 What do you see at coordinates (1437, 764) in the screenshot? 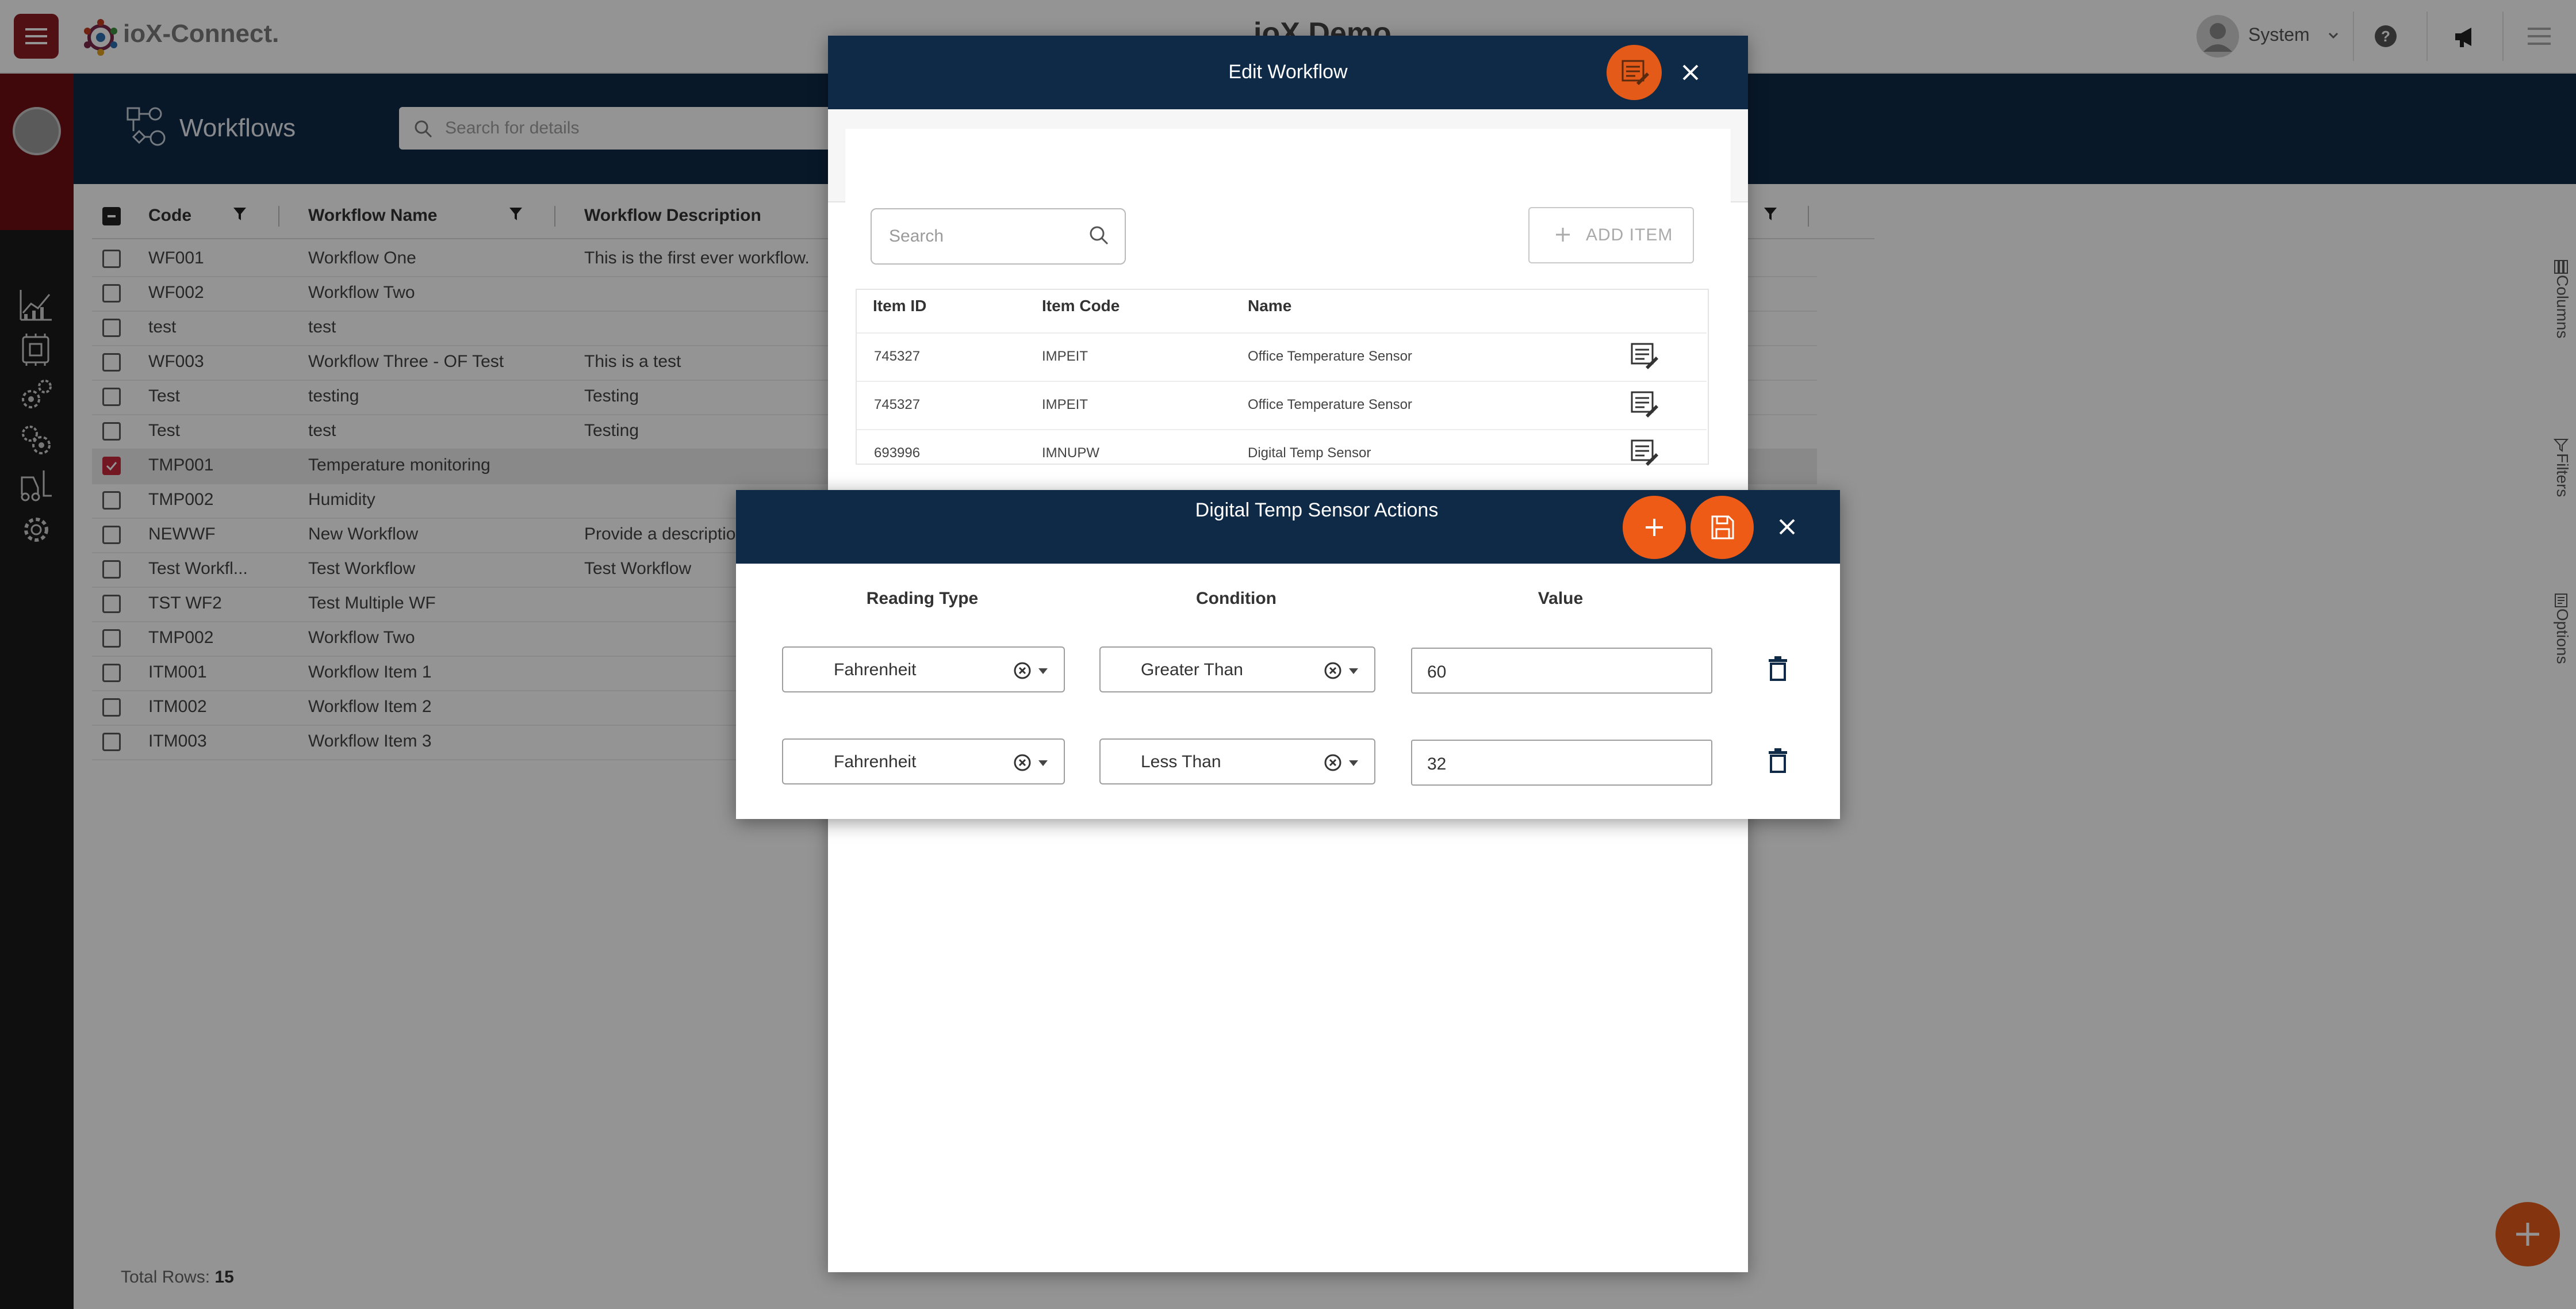
I see `value-text: 32` at bounding box center [1437, 764].